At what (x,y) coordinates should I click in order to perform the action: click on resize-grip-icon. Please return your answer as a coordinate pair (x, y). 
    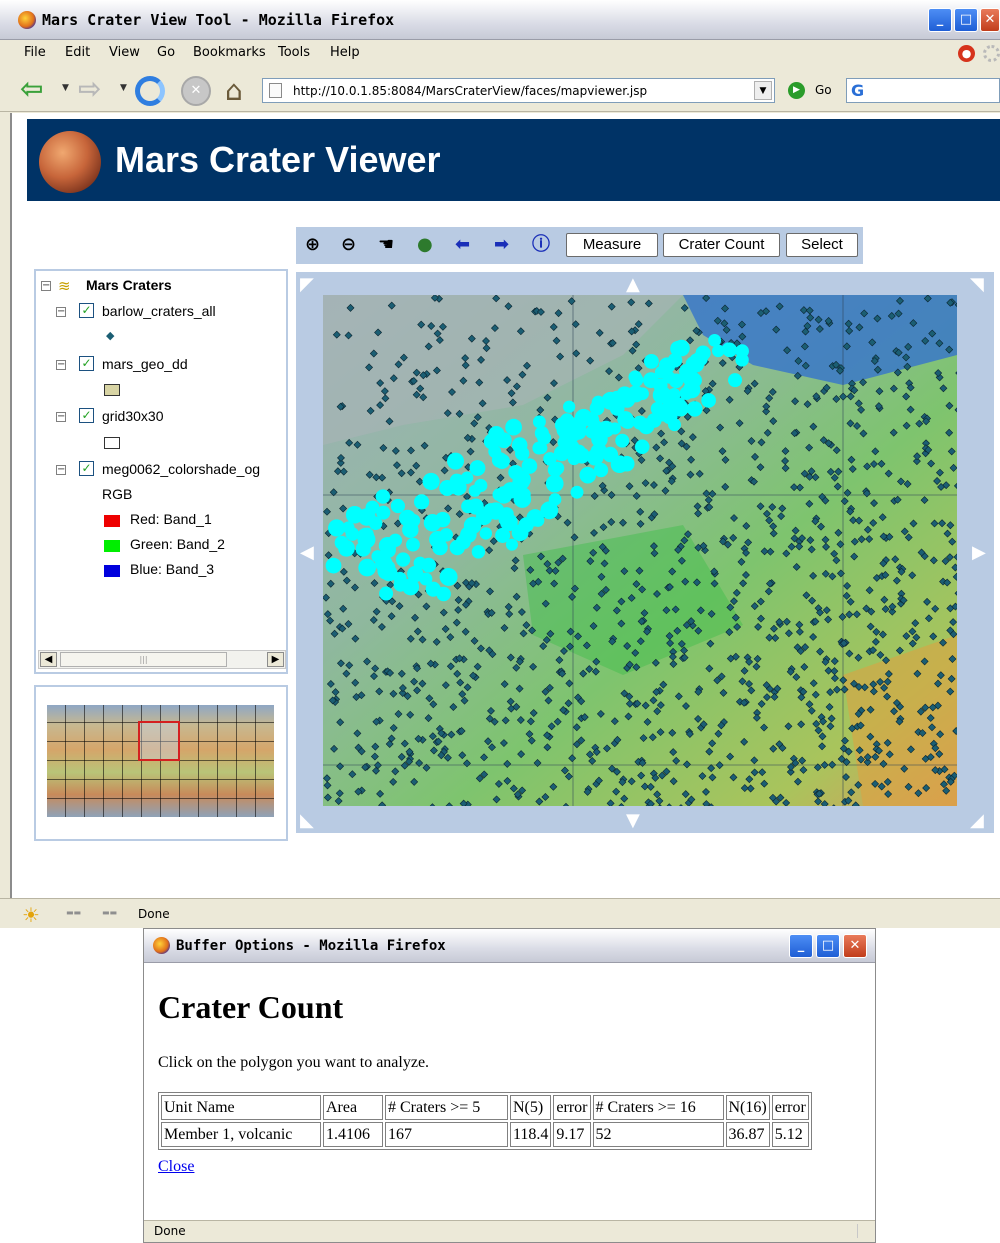
    Looking at the image, I should click on (864, 1231).